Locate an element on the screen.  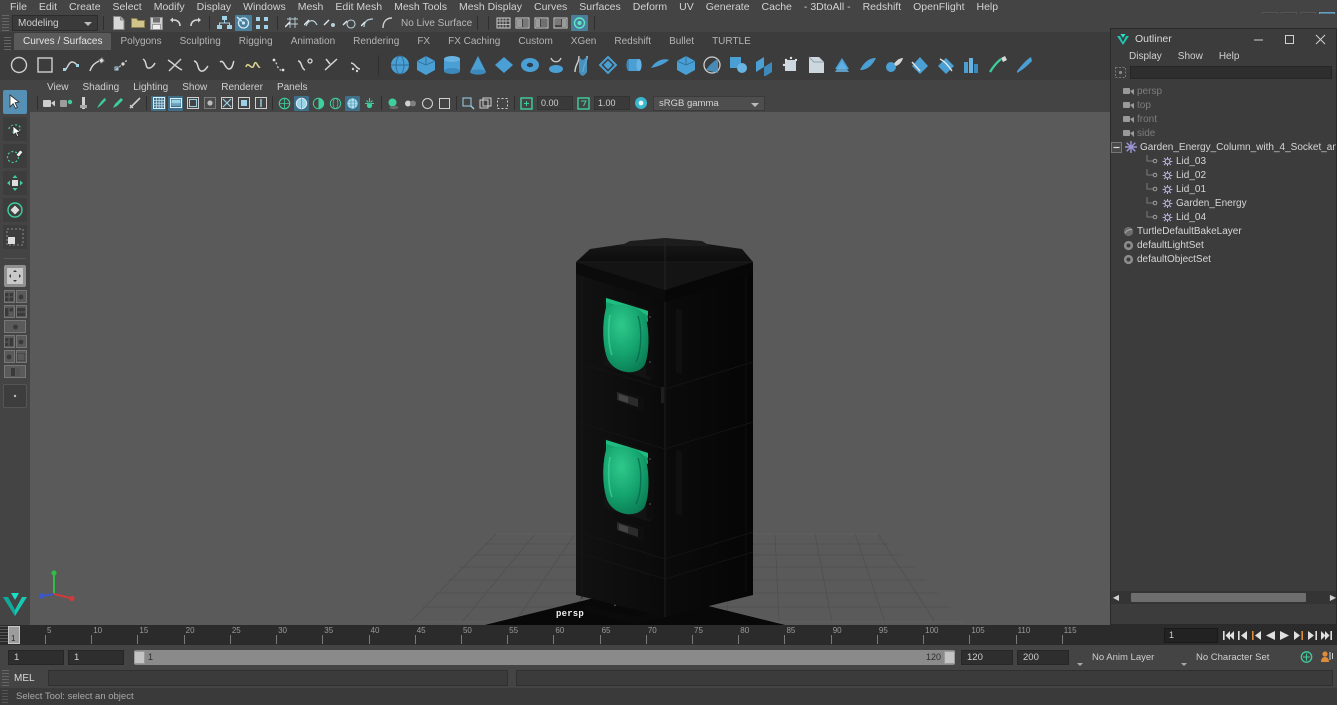
copy-viewport-icon is located at coordinates (485, 103).